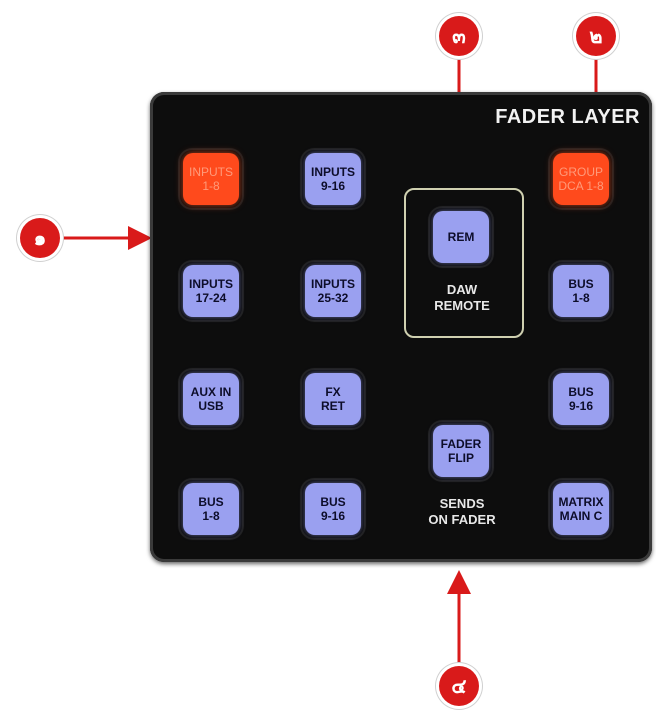  I want to click on bus-9-16-button: BUS 9-16, so click(333, 509).